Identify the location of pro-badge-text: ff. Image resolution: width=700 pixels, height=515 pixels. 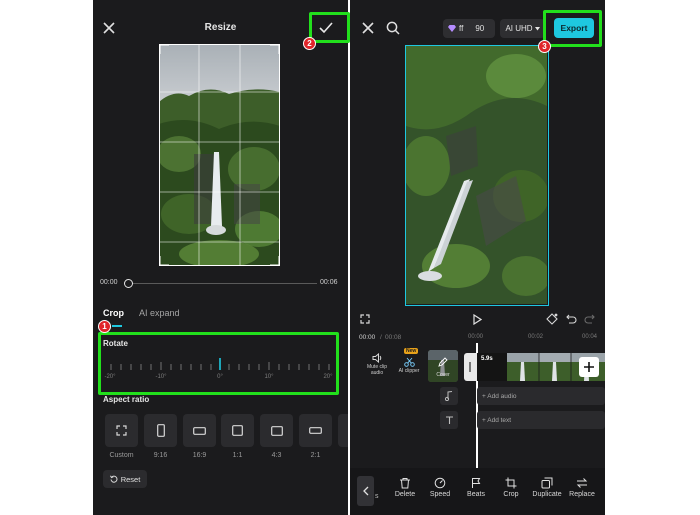
(461, 28).